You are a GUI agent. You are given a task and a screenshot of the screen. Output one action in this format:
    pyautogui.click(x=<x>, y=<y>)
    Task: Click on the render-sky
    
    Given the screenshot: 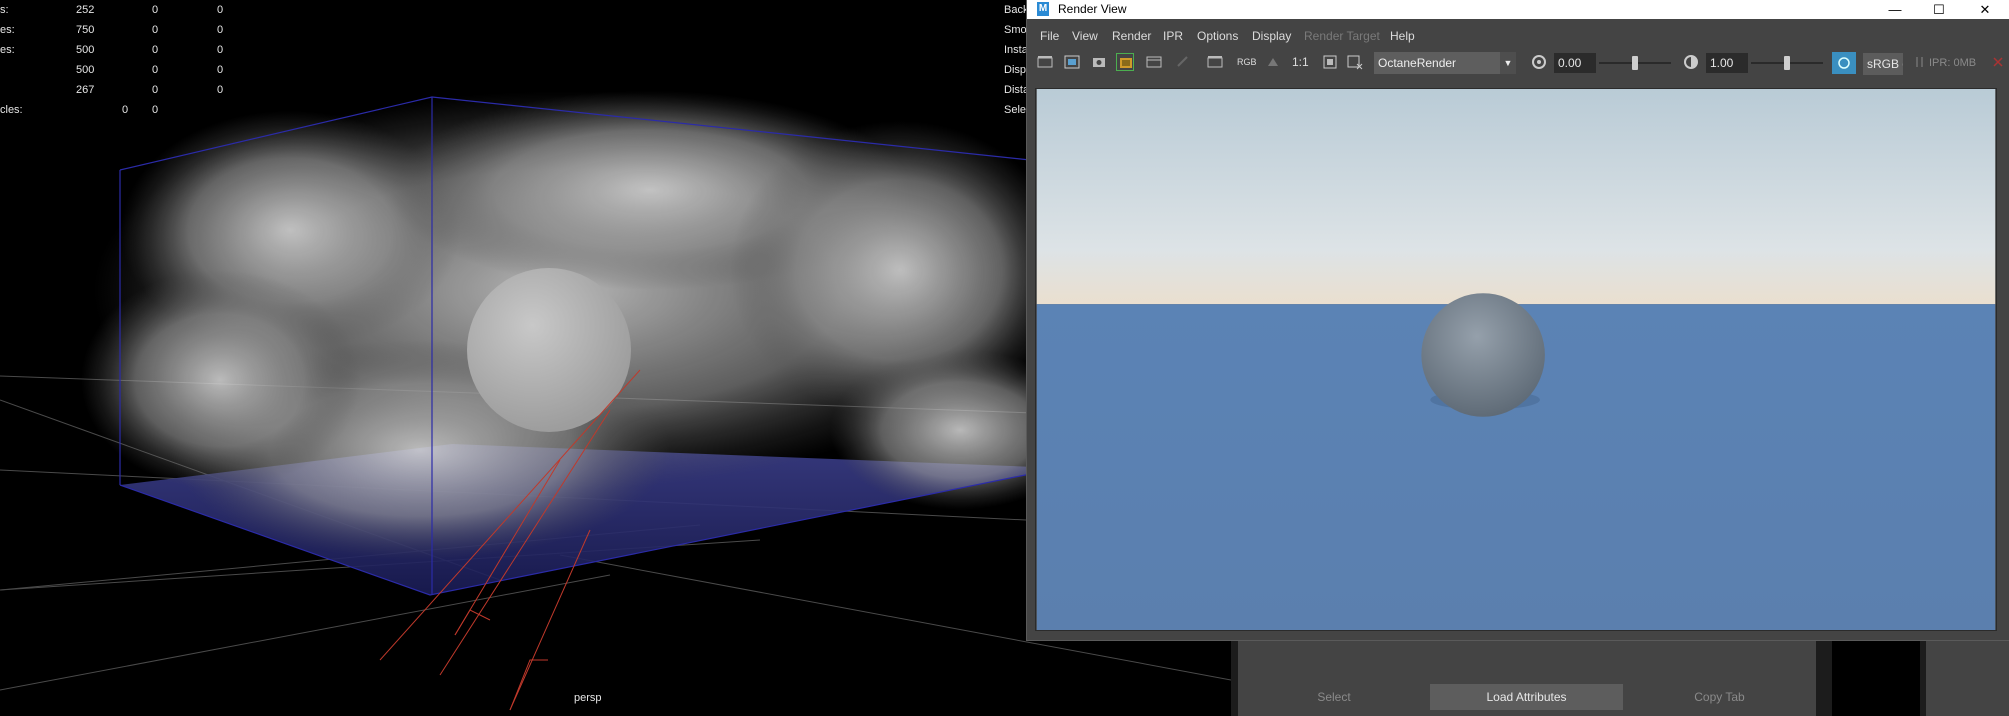 What is the action you would take?
    pyautogui.click(x=1516, y=197)
    